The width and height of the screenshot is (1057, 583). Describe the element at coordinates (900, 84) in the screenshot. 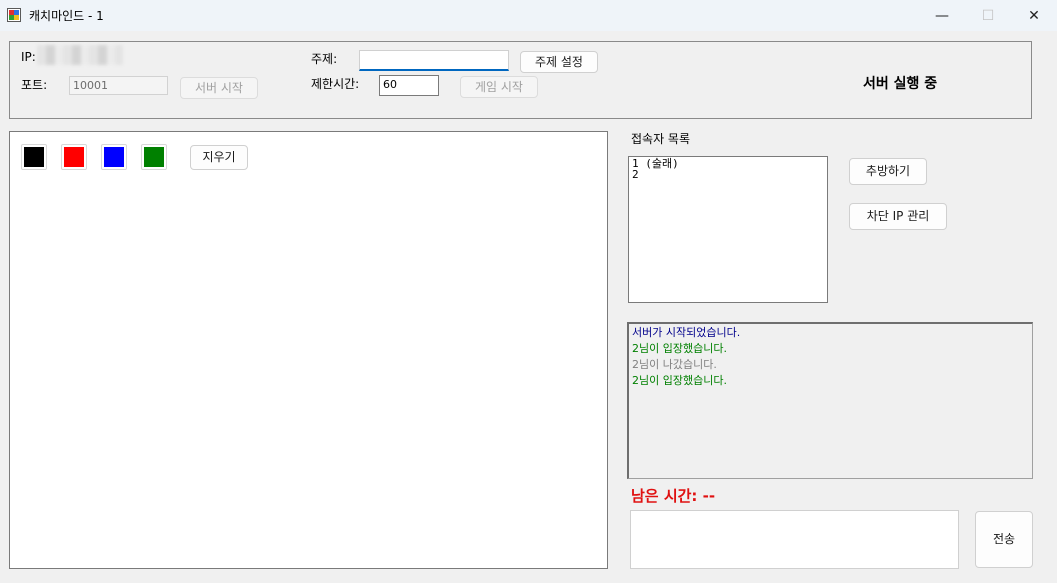

I see `server-status: 서버 실행 중` at that location.